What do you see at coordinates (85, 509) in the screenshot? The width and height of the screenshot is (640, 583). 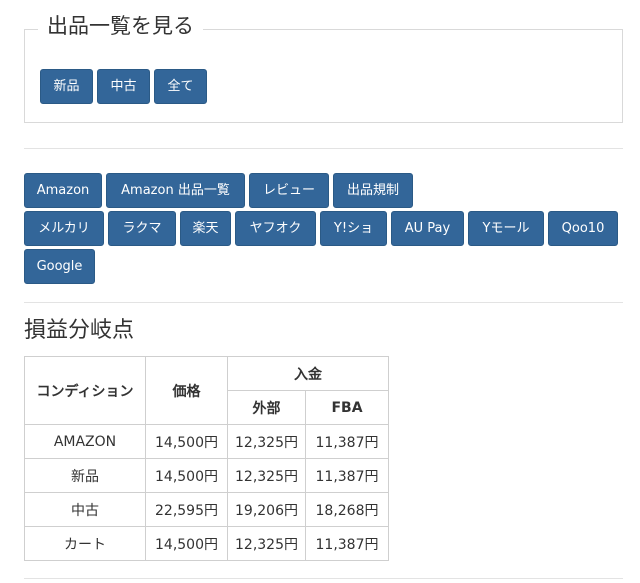 I see `cell-condition: 中古` at bounding box center [85, 509].